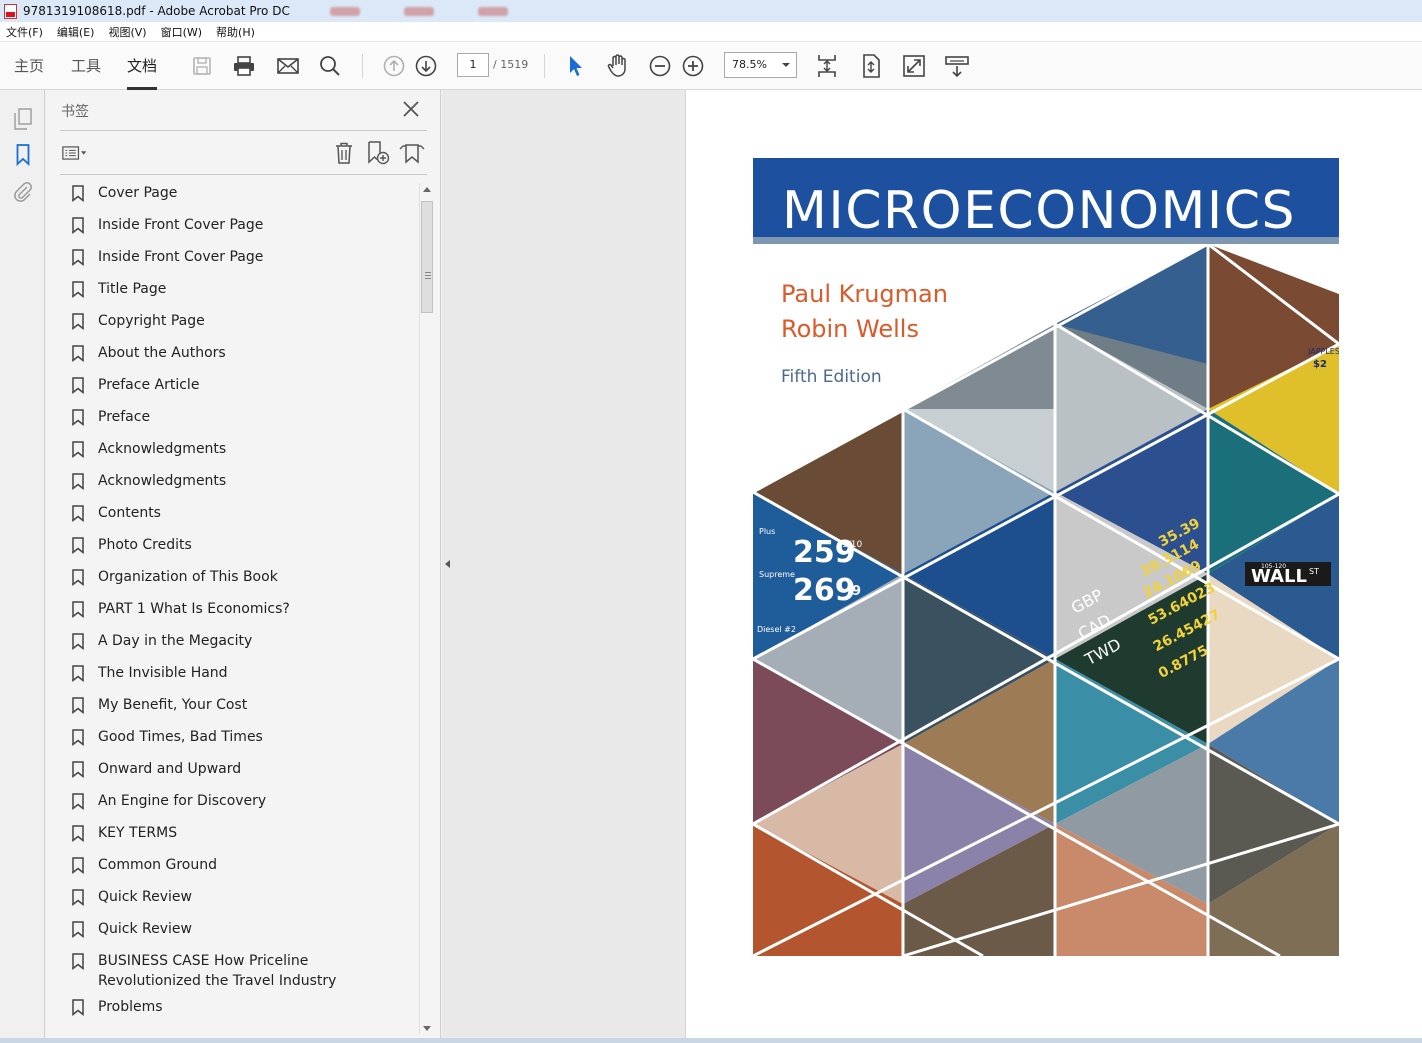  What do you see at coordinates (693, 66) in the screenshot?
I see `zoom-in-icon` at bounding box center [693, 66].